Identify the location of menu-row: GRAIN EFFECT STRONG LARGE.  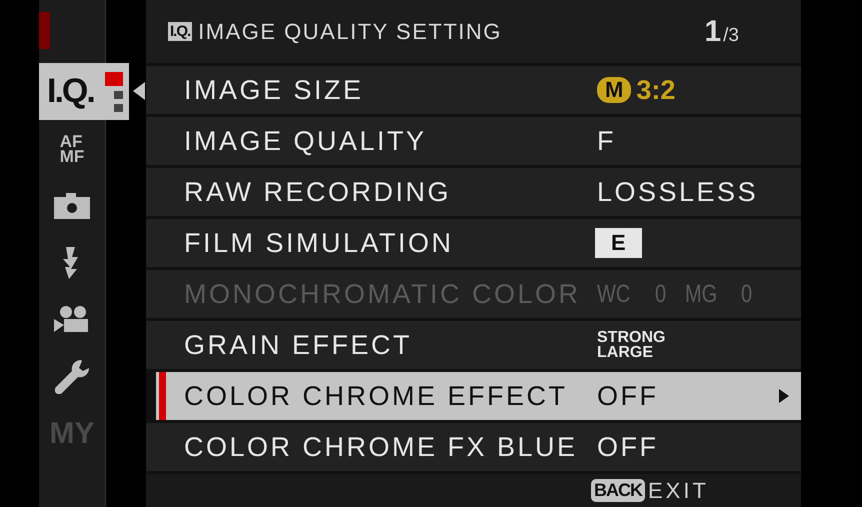
(473, 345).